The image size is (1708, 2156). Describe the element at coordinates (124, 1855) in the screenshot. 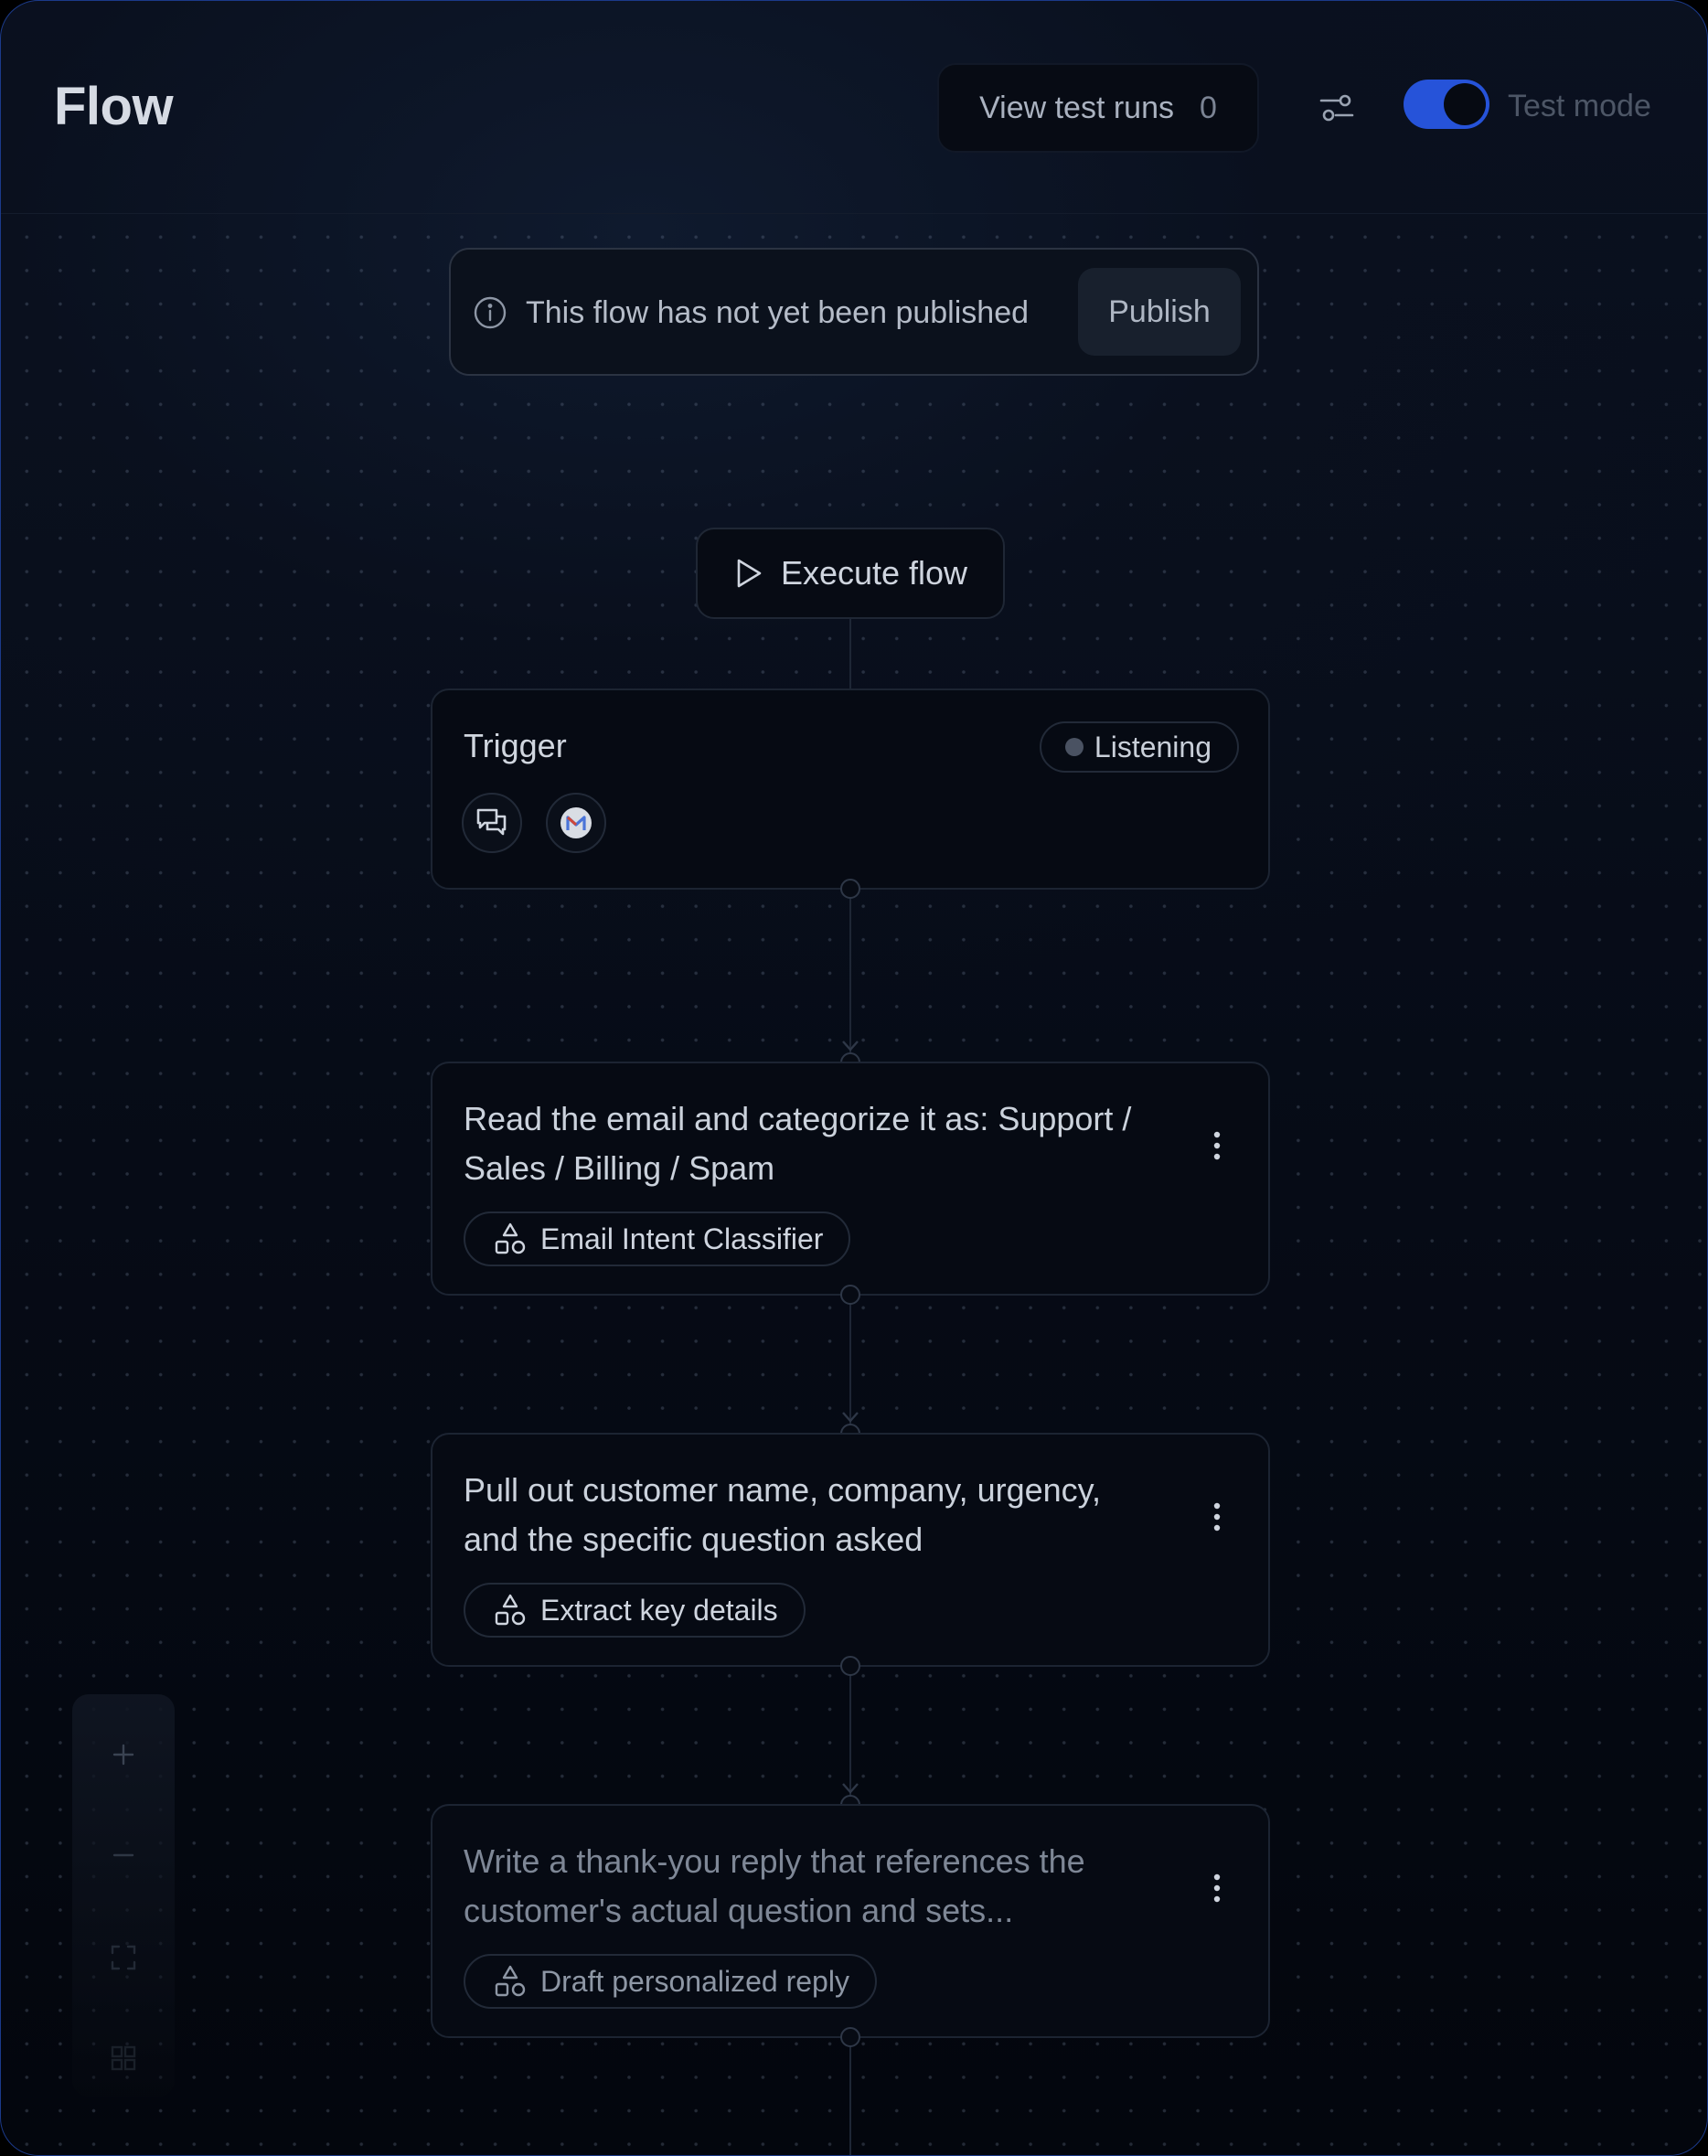

I see `zoom-out-icon` at that location.